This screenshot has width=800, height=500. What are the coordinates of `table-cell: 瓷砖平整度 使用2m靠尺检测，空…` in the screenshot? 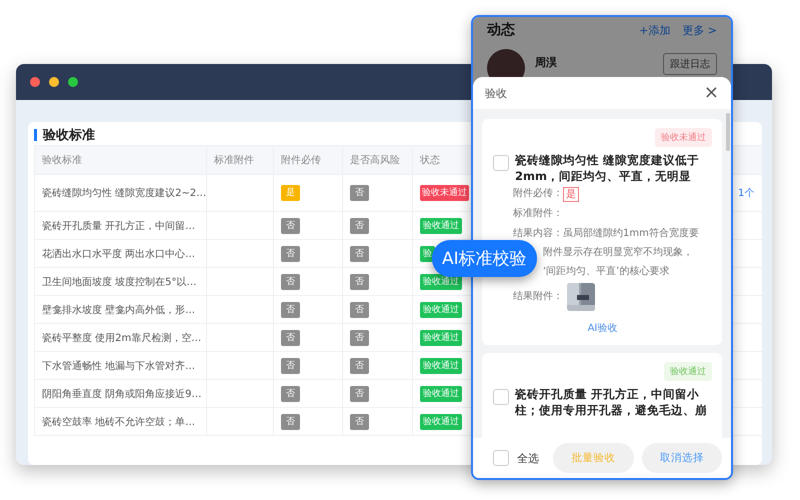 It's located at (120, 338).